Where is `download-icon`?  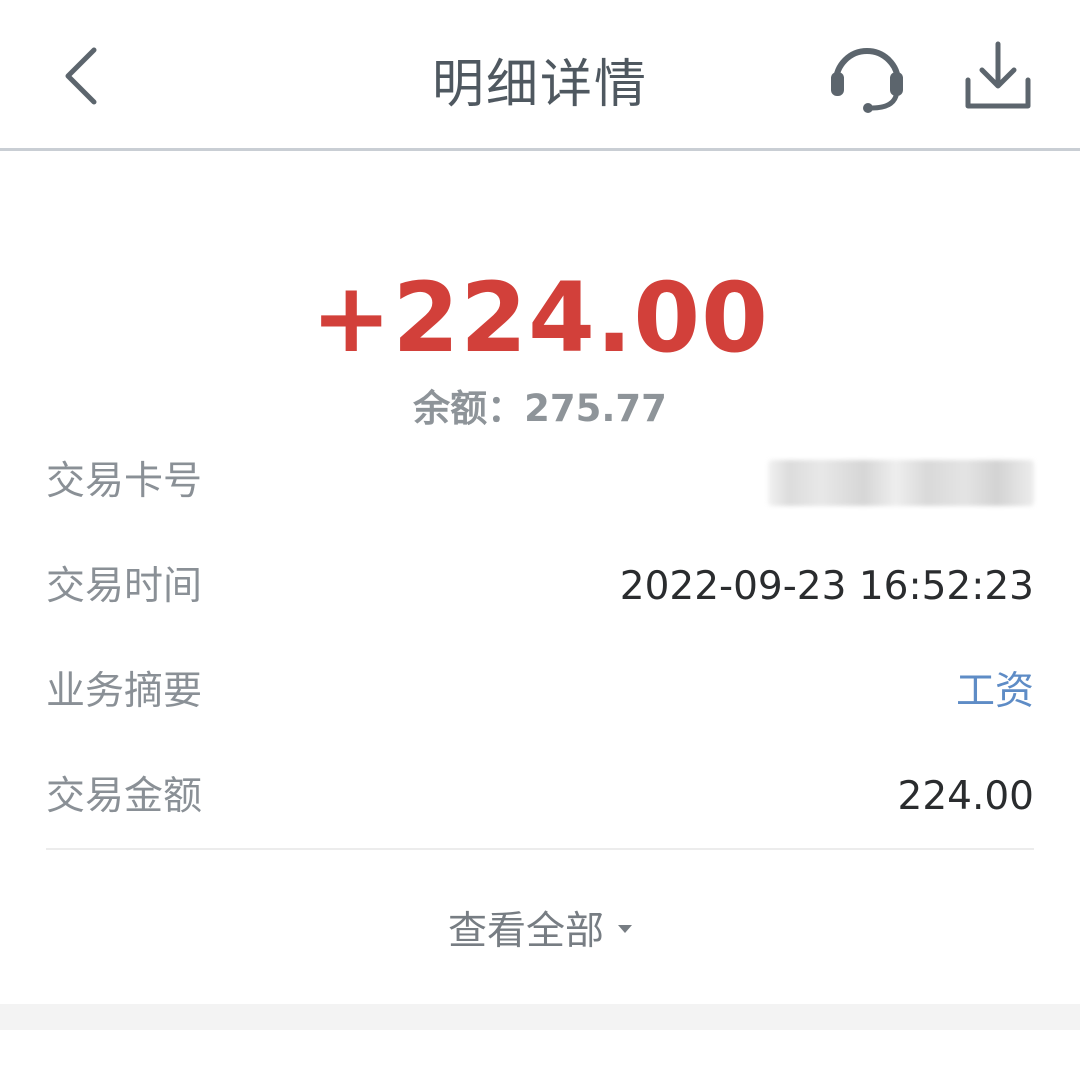 download-icon is located at coordinates (998, 75).